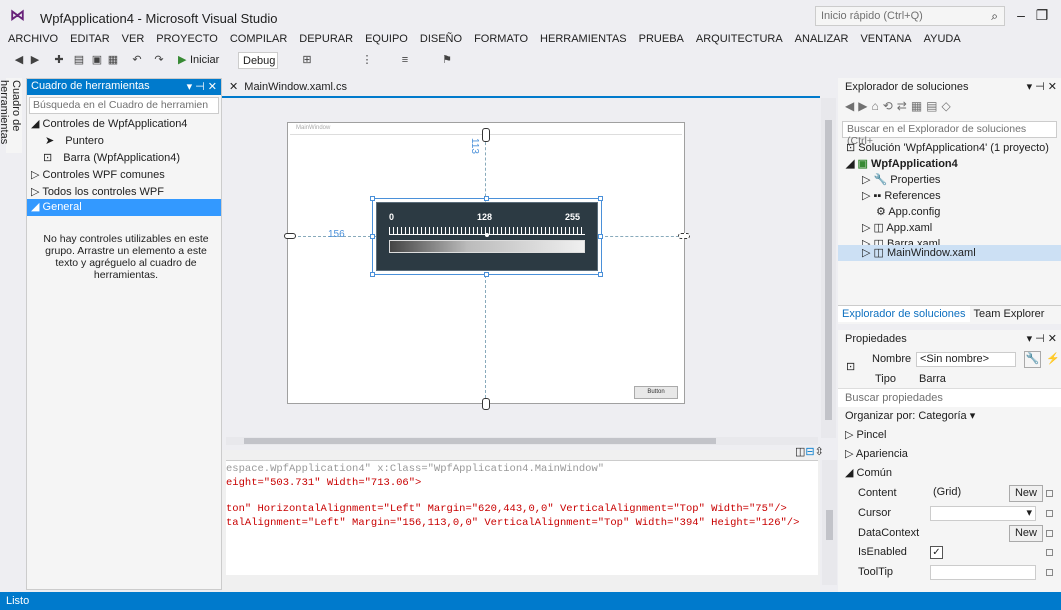  Describe the element at coordinates (910, 16) in the screenshot. I see `quick-launch-input: Inicio rápido (Ctrl+Q) ⌕` at that location.